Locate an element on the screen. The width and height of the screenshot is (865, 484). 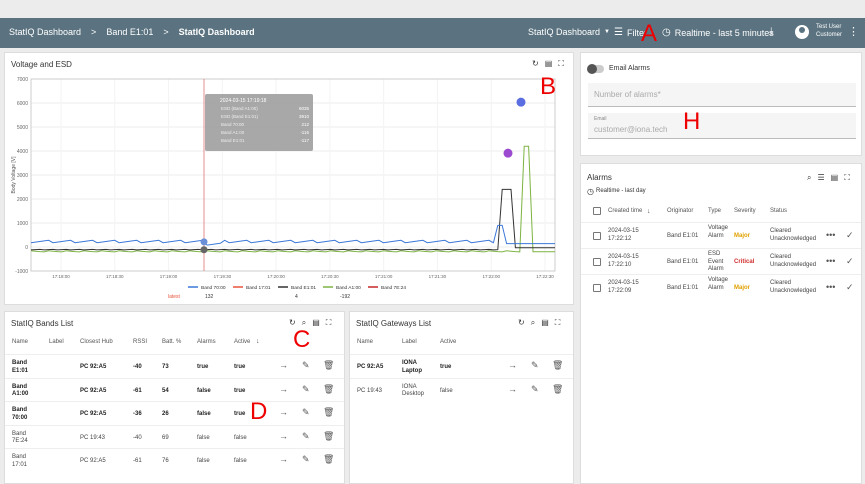
col-batt: Batt. % is located at coordinates (171, 342).